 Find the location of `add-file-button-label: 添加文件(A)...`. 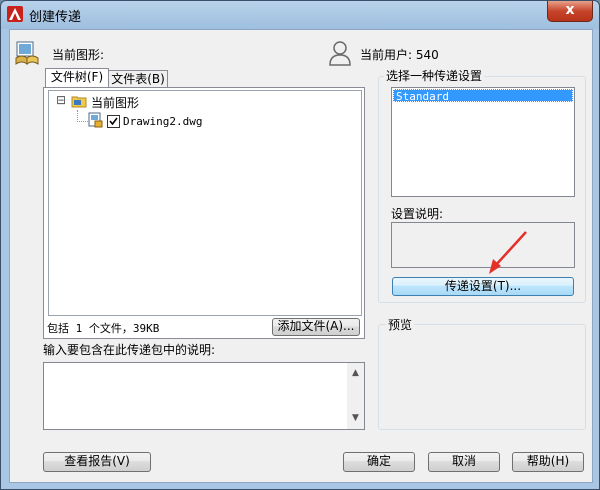

add-file-button-label: 添加文件(A)... is located at coordinates (316, 326).